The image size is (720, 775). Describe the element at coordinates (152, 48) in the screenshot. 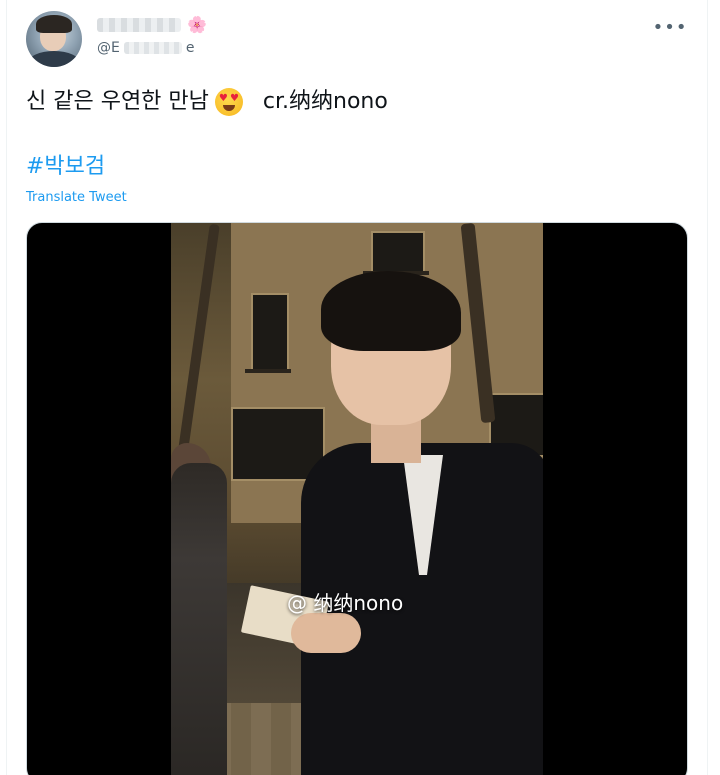

I see `blurred-handle` at that location.